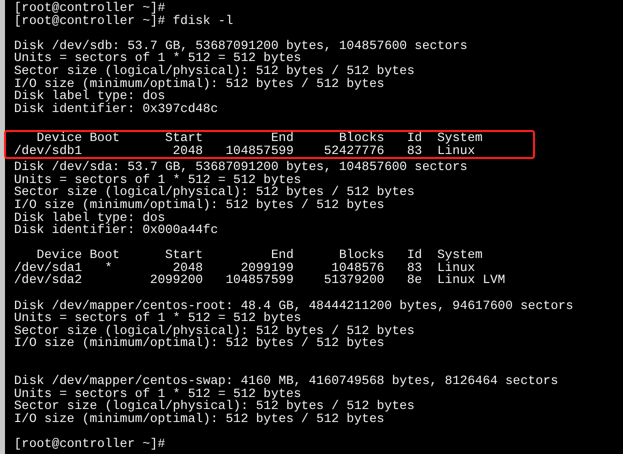 The height and width of the screenshot is (454, 623). I want to click on output-line: Disk /dev/sdb: 53.7 GB, 53687091200 bytes, 104857600 sectors, so click(240, 46).